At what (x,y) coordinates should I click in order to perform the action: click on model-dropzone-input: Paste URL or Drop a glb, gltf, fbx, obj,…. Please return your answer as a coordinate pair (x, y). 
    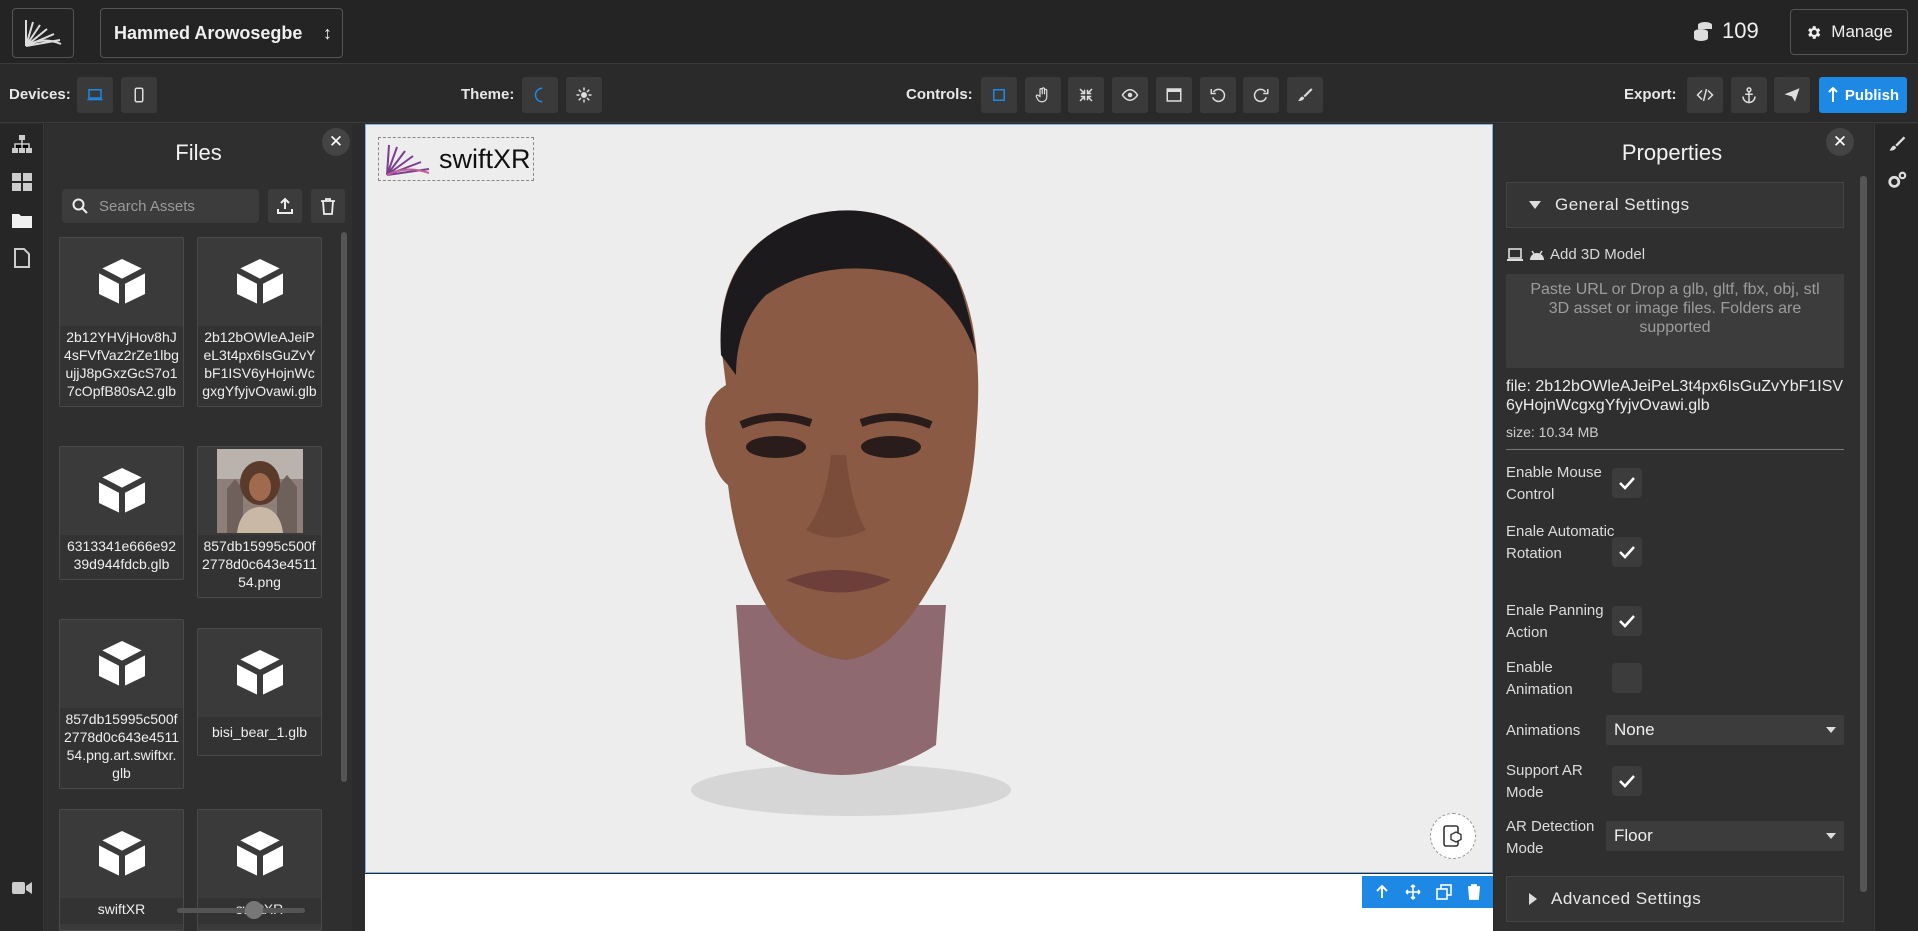
    Looking at the image, I should click on (1675, 321).